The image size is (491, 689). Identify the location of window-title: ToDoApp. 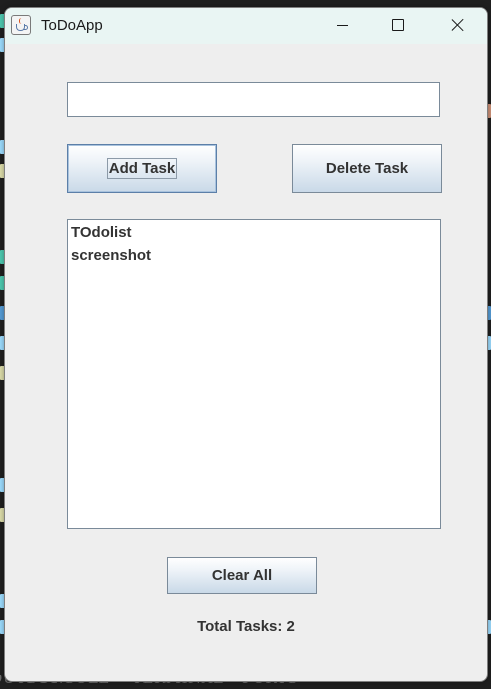
(72, 25).